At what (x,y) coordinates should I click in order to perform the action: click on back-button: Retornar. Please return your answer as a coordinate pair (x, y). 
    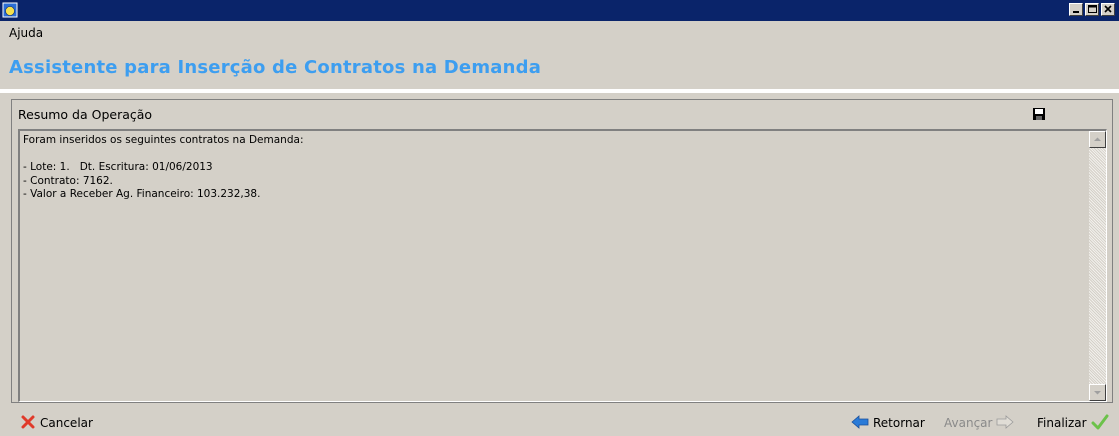
    Looking at the image, I should click on (888, 423).